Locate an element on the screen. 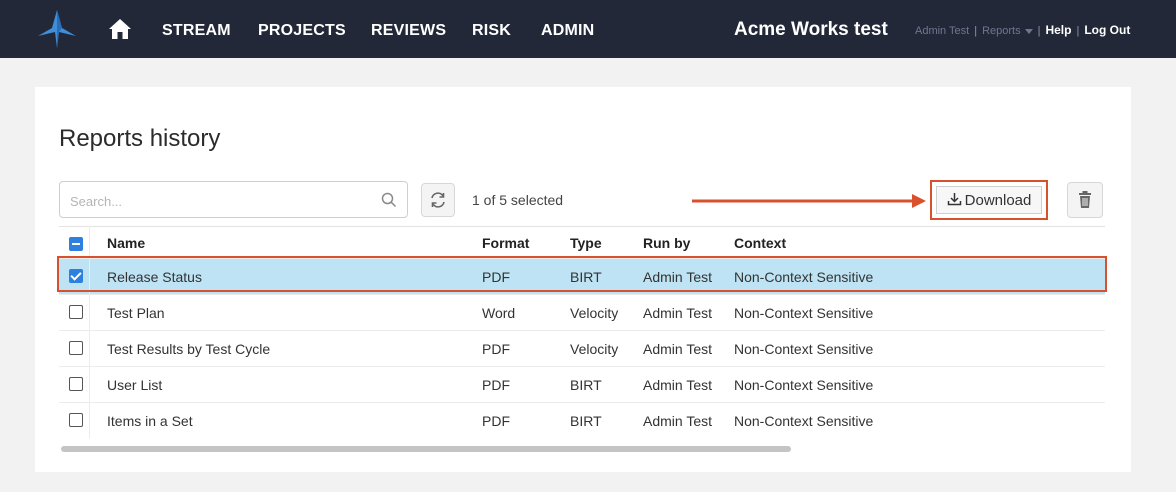 This screenshot has height=492, width=1176. select-all-checkbox is located at coordinates (76, 244).